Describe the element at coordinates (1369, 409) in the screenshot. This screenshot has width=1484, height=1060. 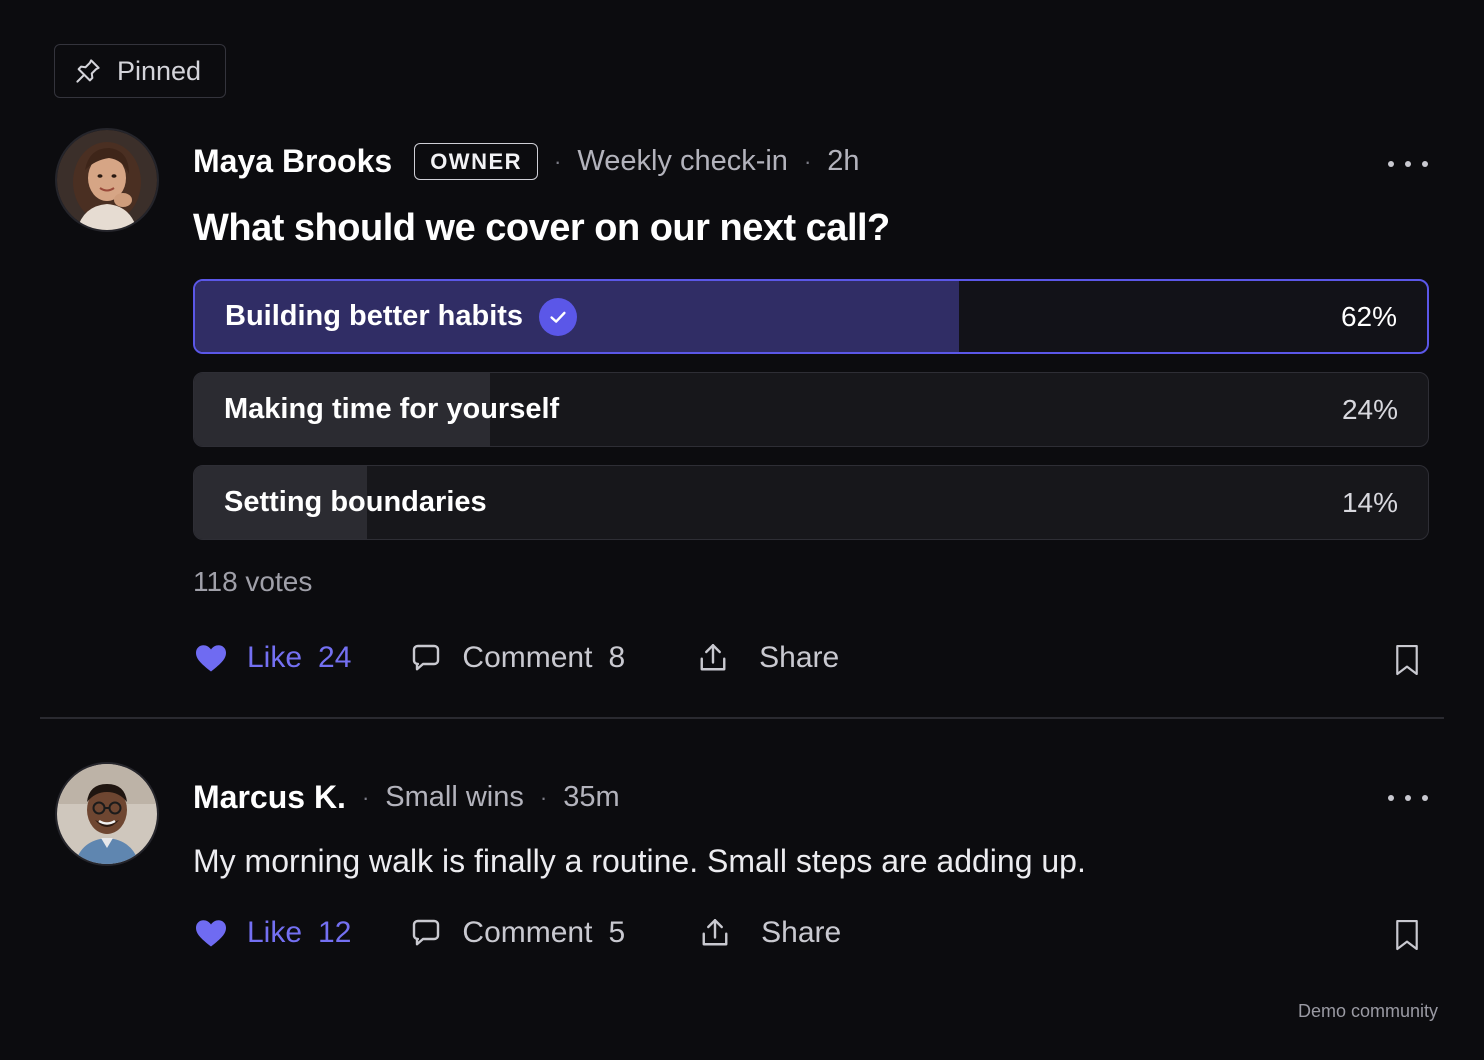
I see `poll-option-percent: 24%` at that location.